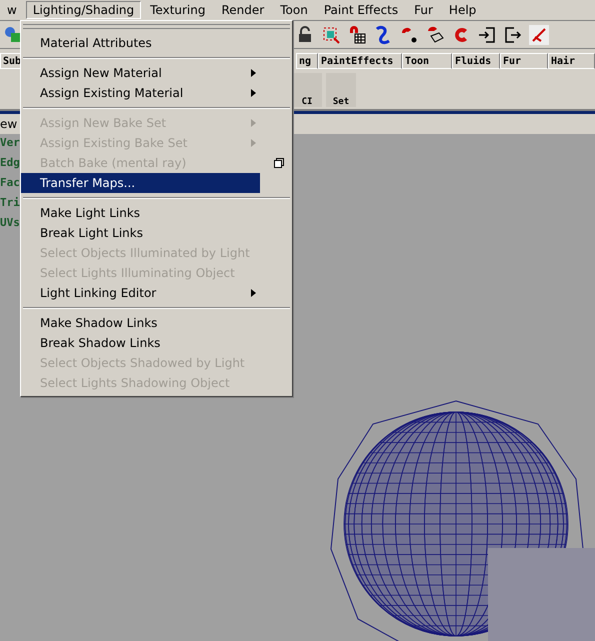  What do you see at coordinates (156, 233) in the screenshot?
I see `menu-item: Break Light Links` at bounding box center [156, 233].